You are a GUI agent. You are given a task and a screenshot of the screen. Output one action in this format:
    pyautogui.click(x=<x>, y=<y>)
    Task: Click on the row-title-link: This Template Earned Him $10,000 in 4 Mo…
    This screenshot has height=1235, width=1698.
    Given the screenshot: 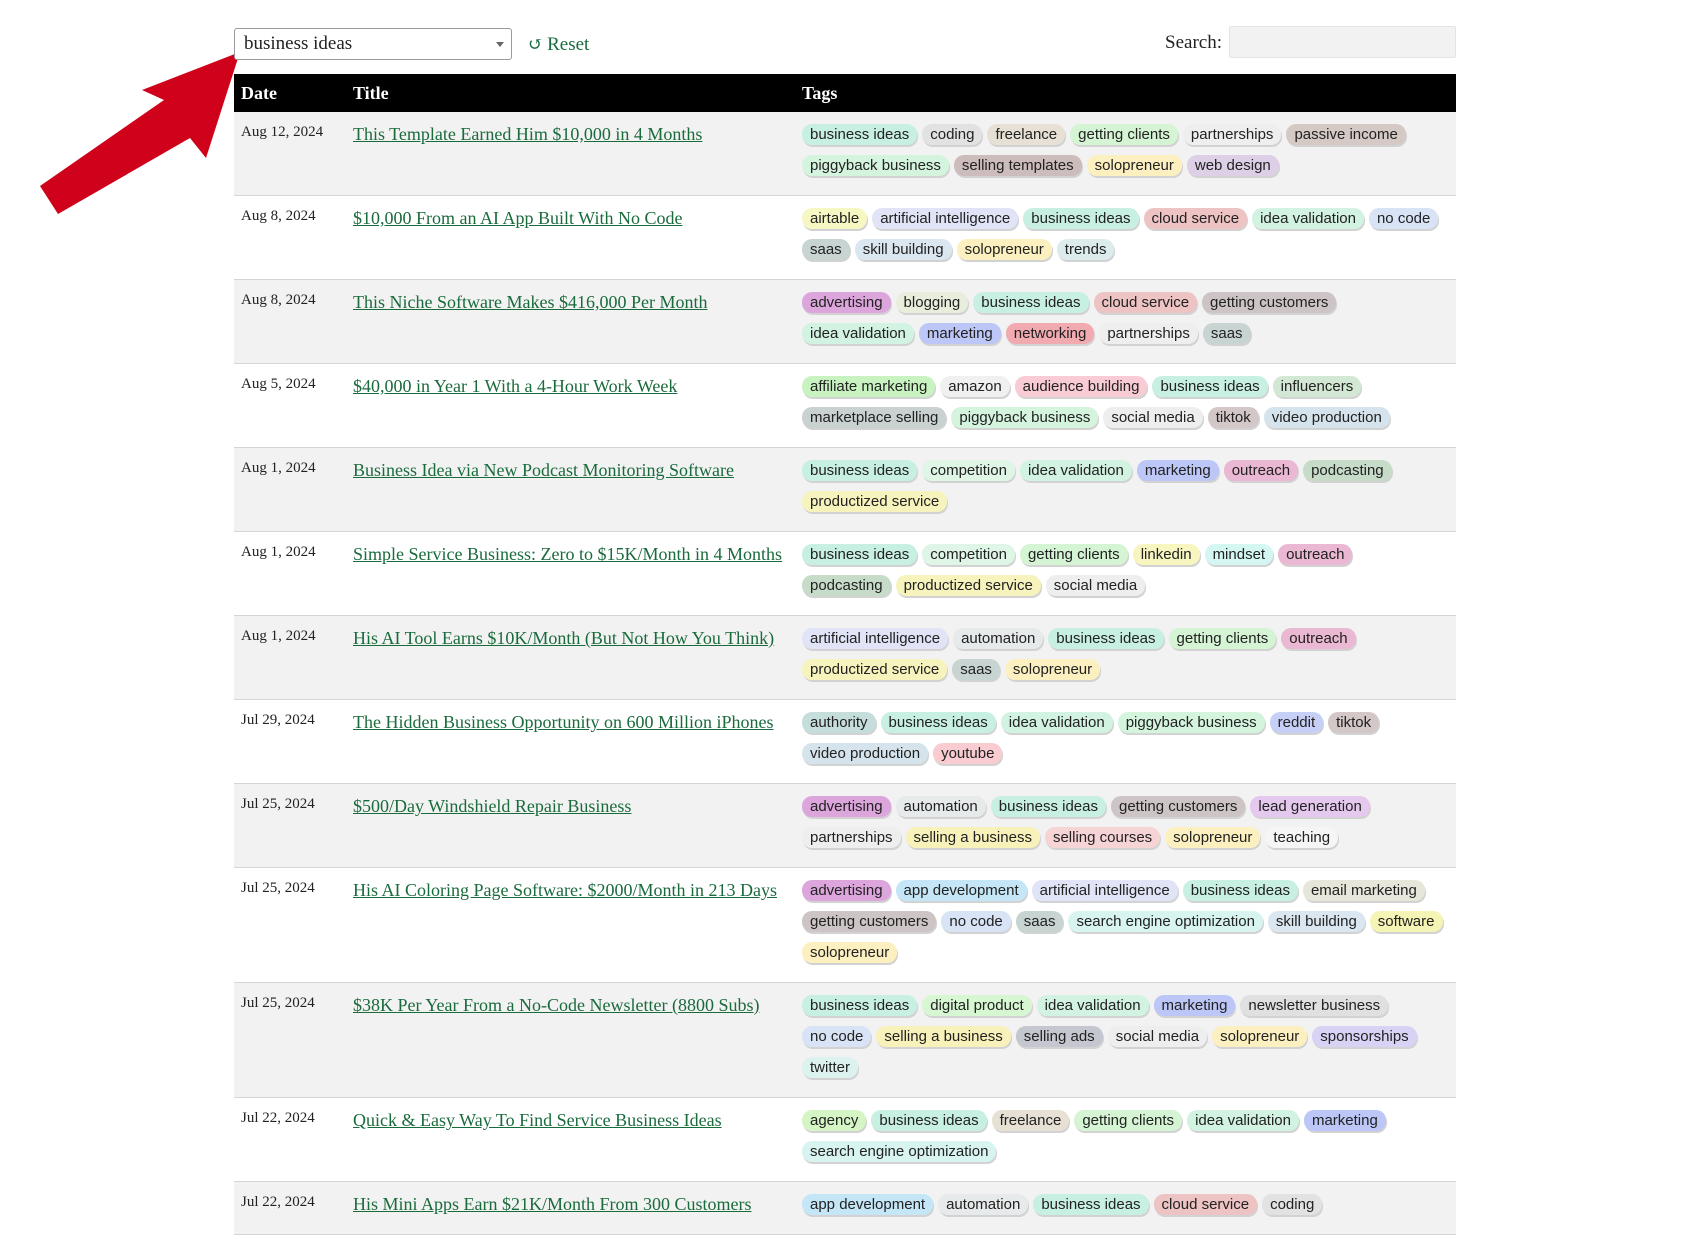 What is the action you would take?
    pyautogui.click(x=527, y=134)
    